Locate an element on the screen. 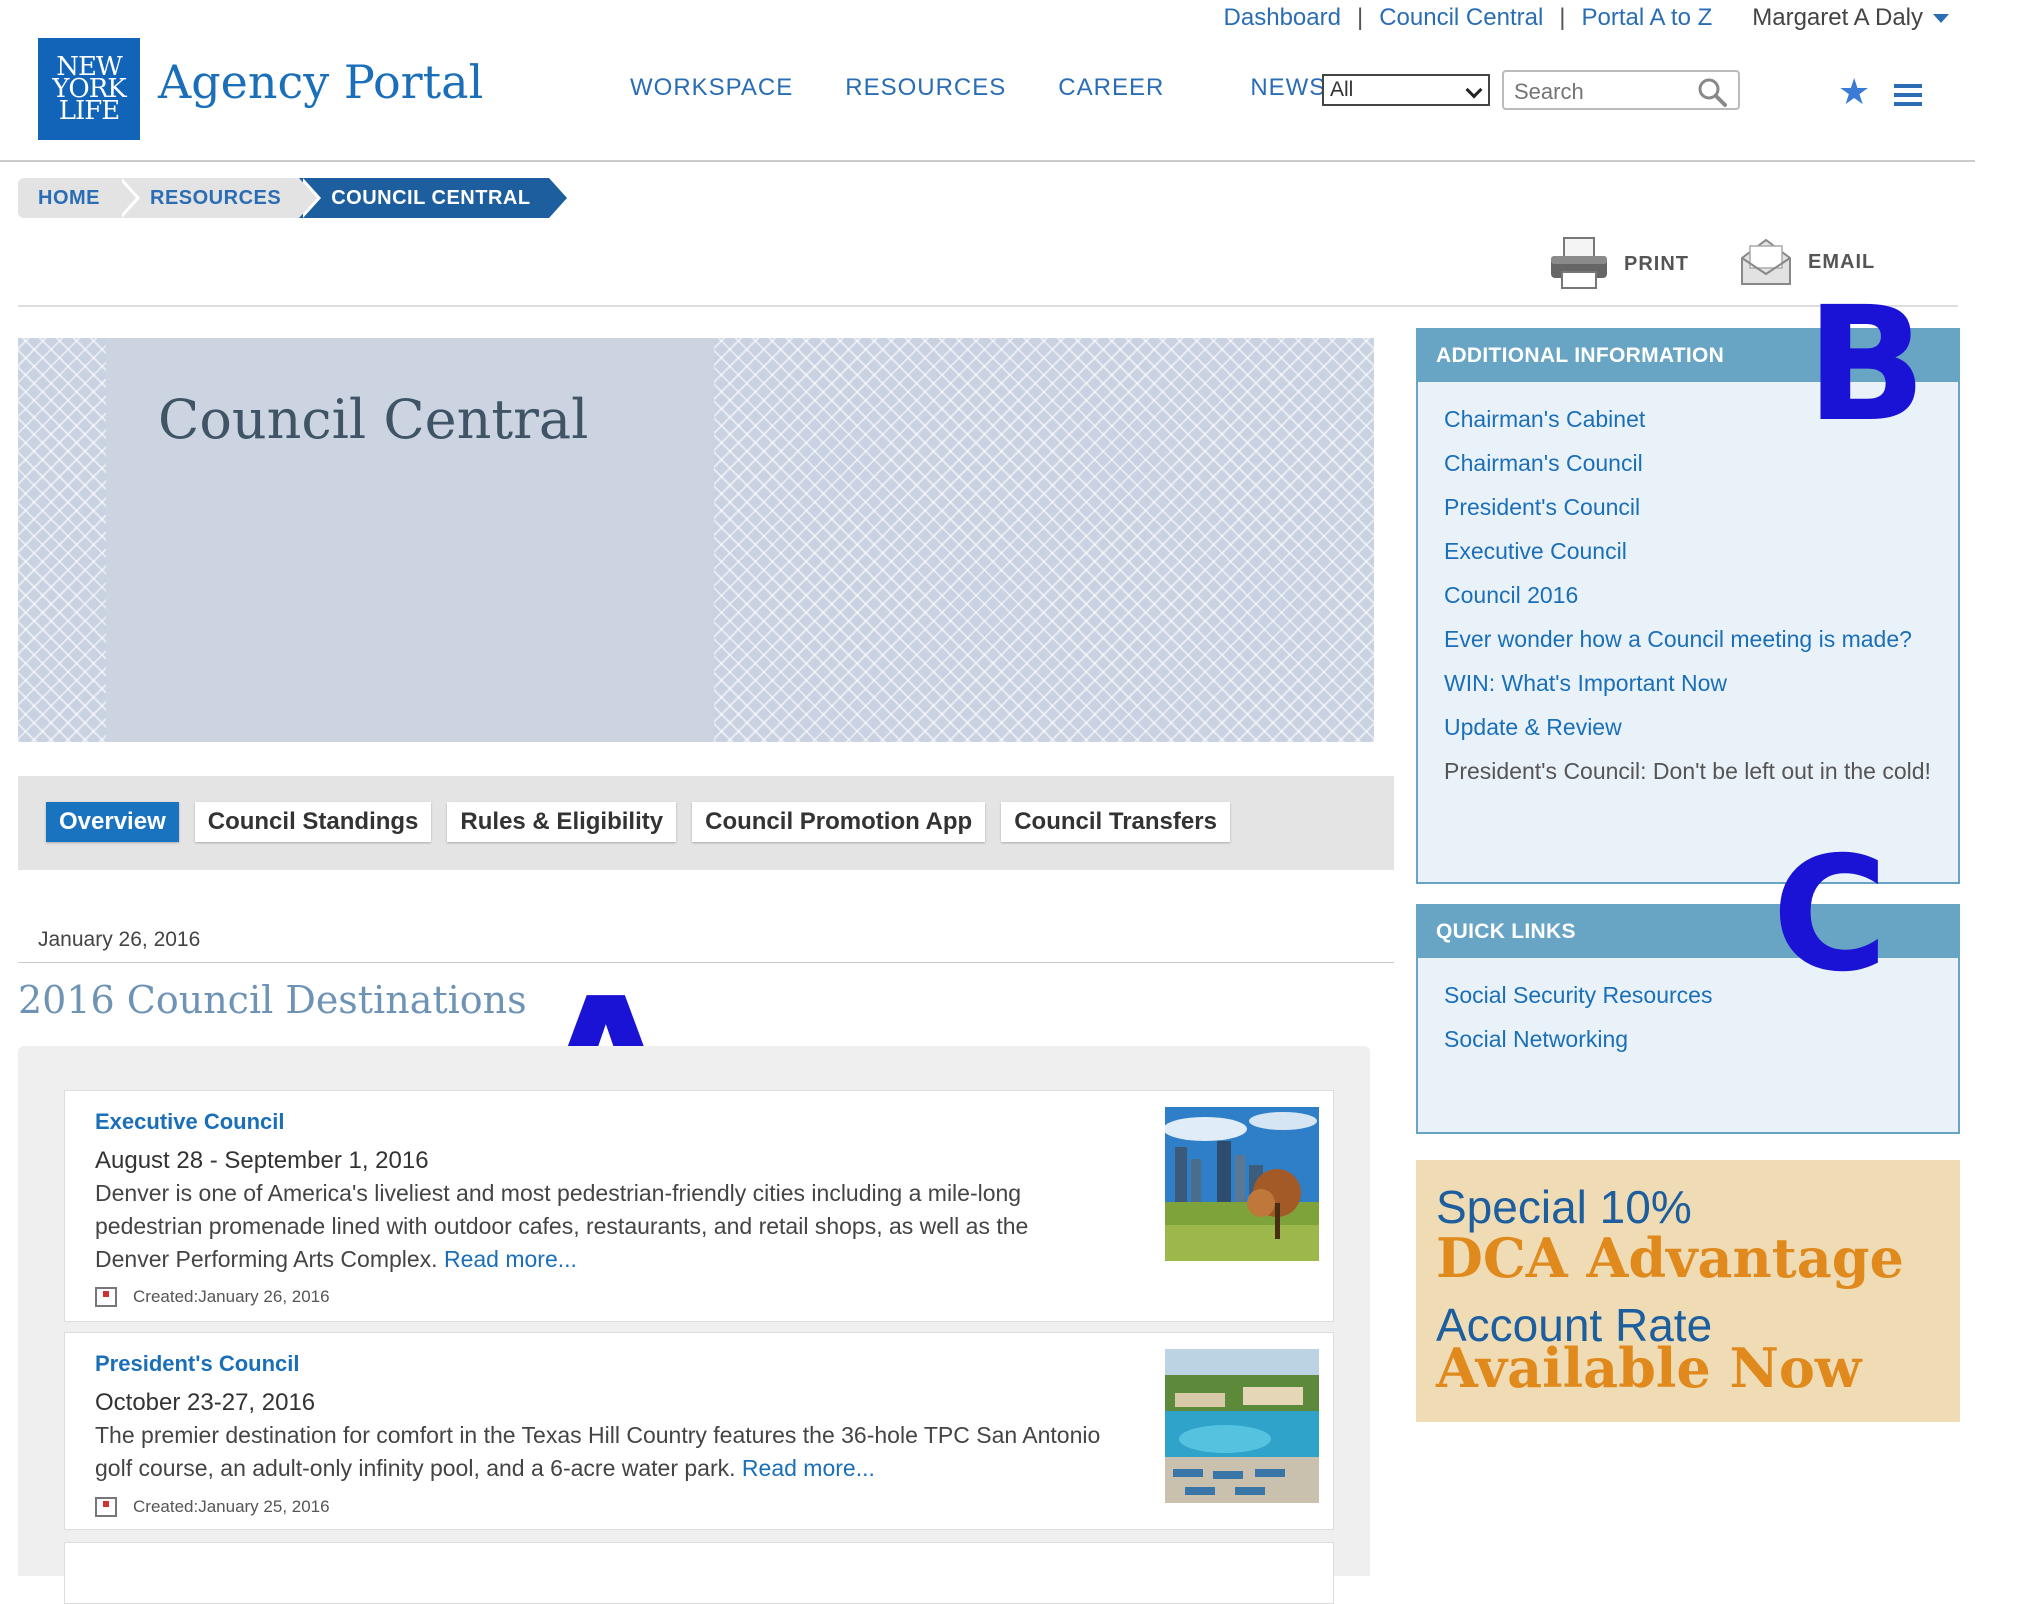  created-info: Created:January 26, 2016 is located at coordinates (212, 1297).